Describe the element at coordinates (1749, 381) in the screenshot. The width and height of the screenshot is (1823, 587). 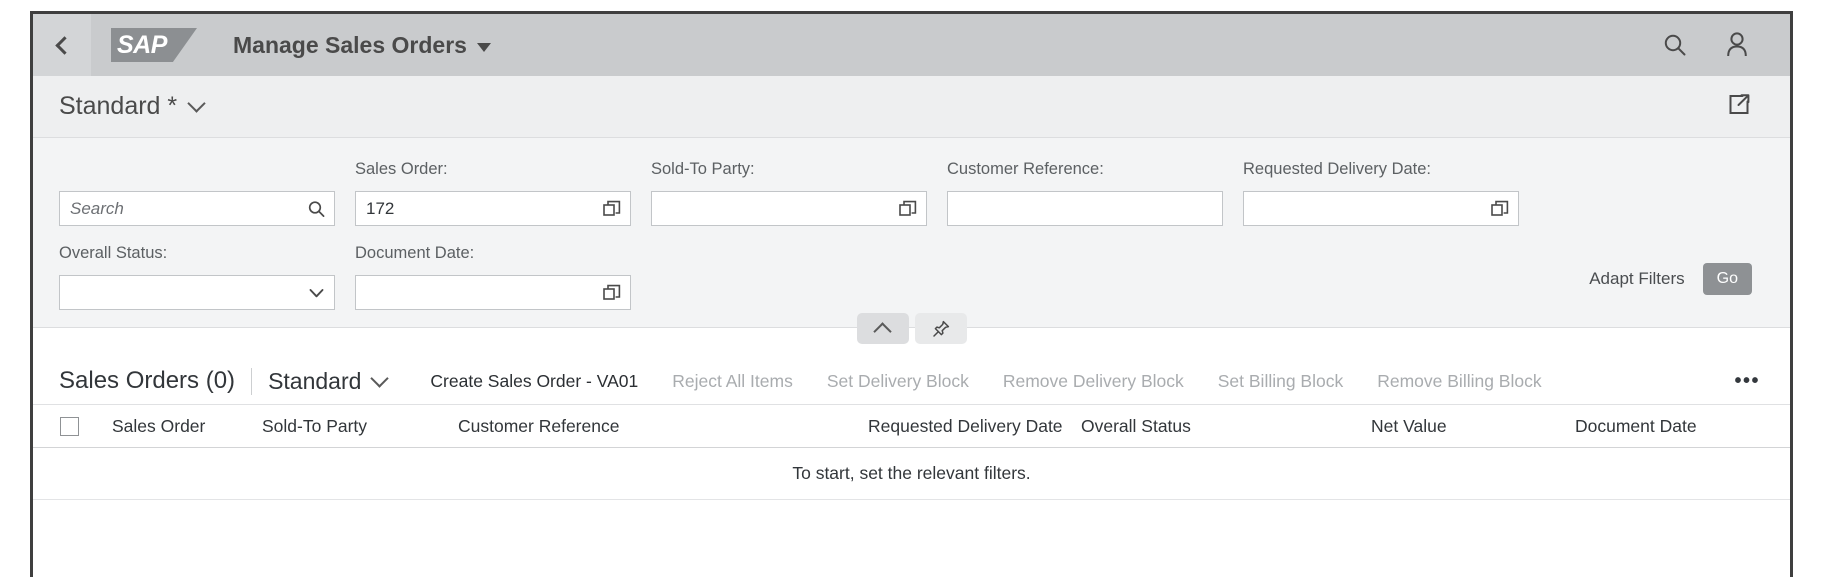
I see `overflow-dots-icon: •••` at that location.